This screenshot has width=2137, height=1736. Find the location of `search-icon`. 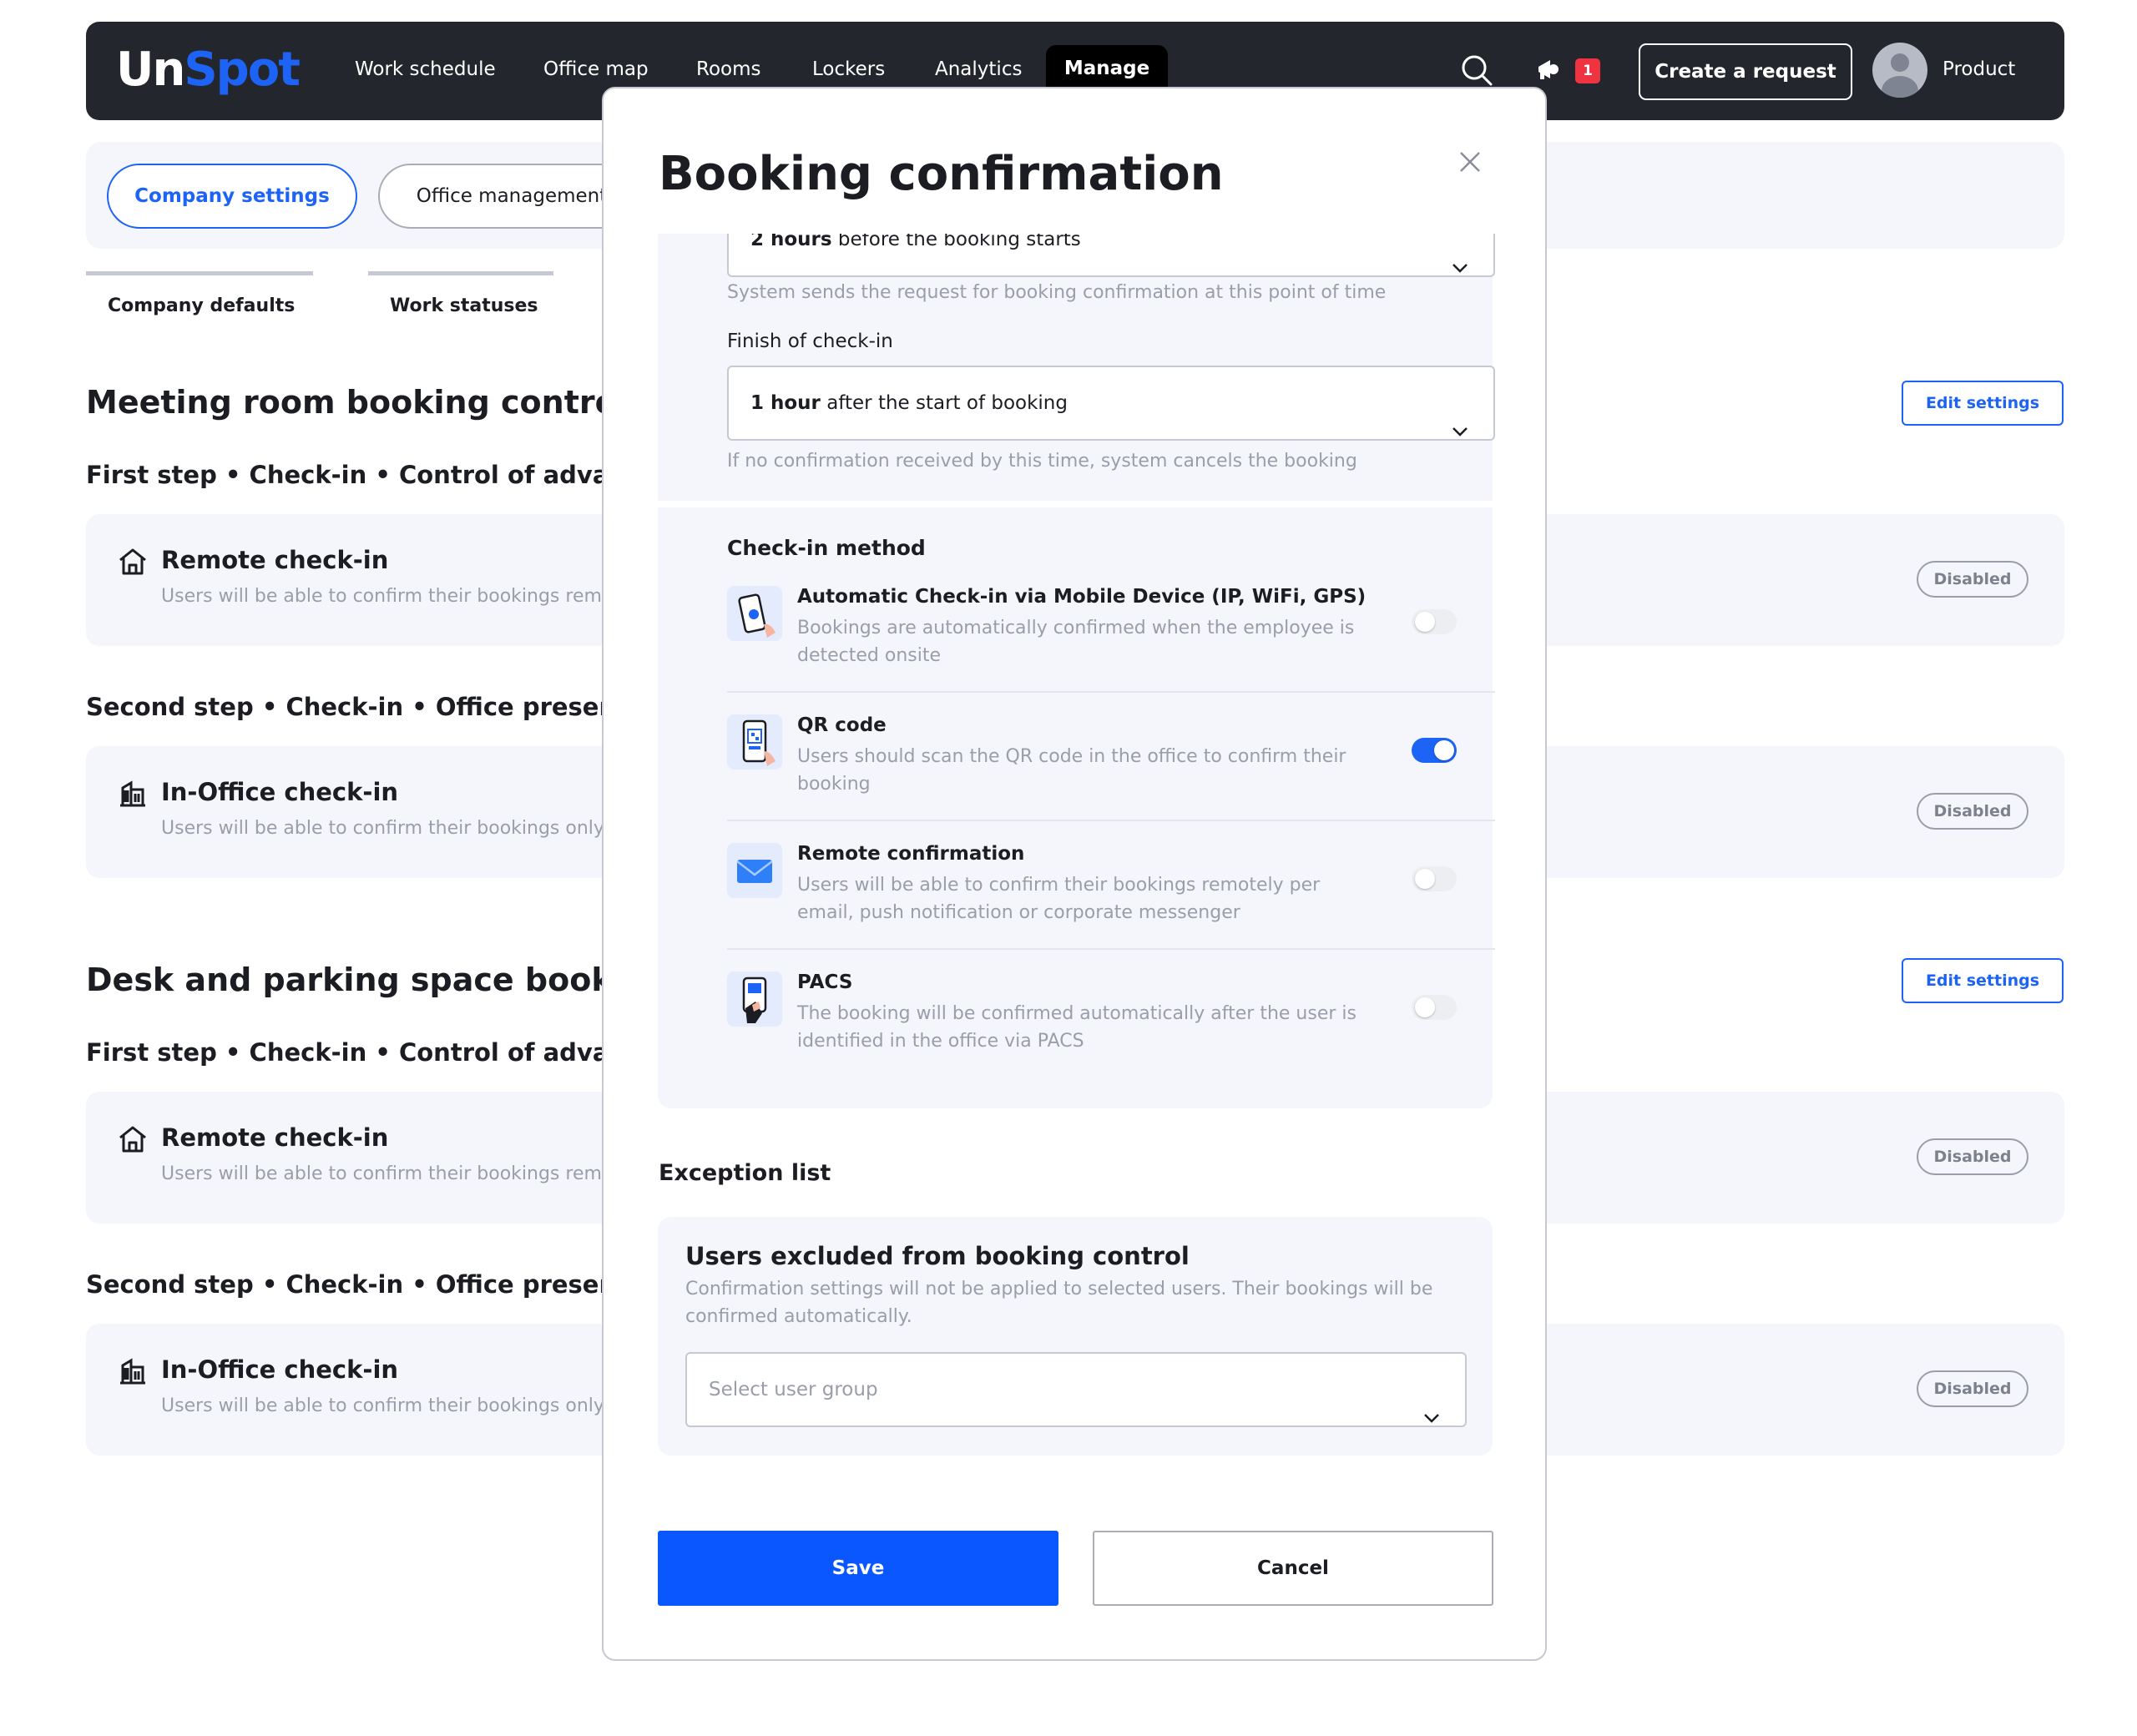

search-icon is located at coordinates (1476, 71).